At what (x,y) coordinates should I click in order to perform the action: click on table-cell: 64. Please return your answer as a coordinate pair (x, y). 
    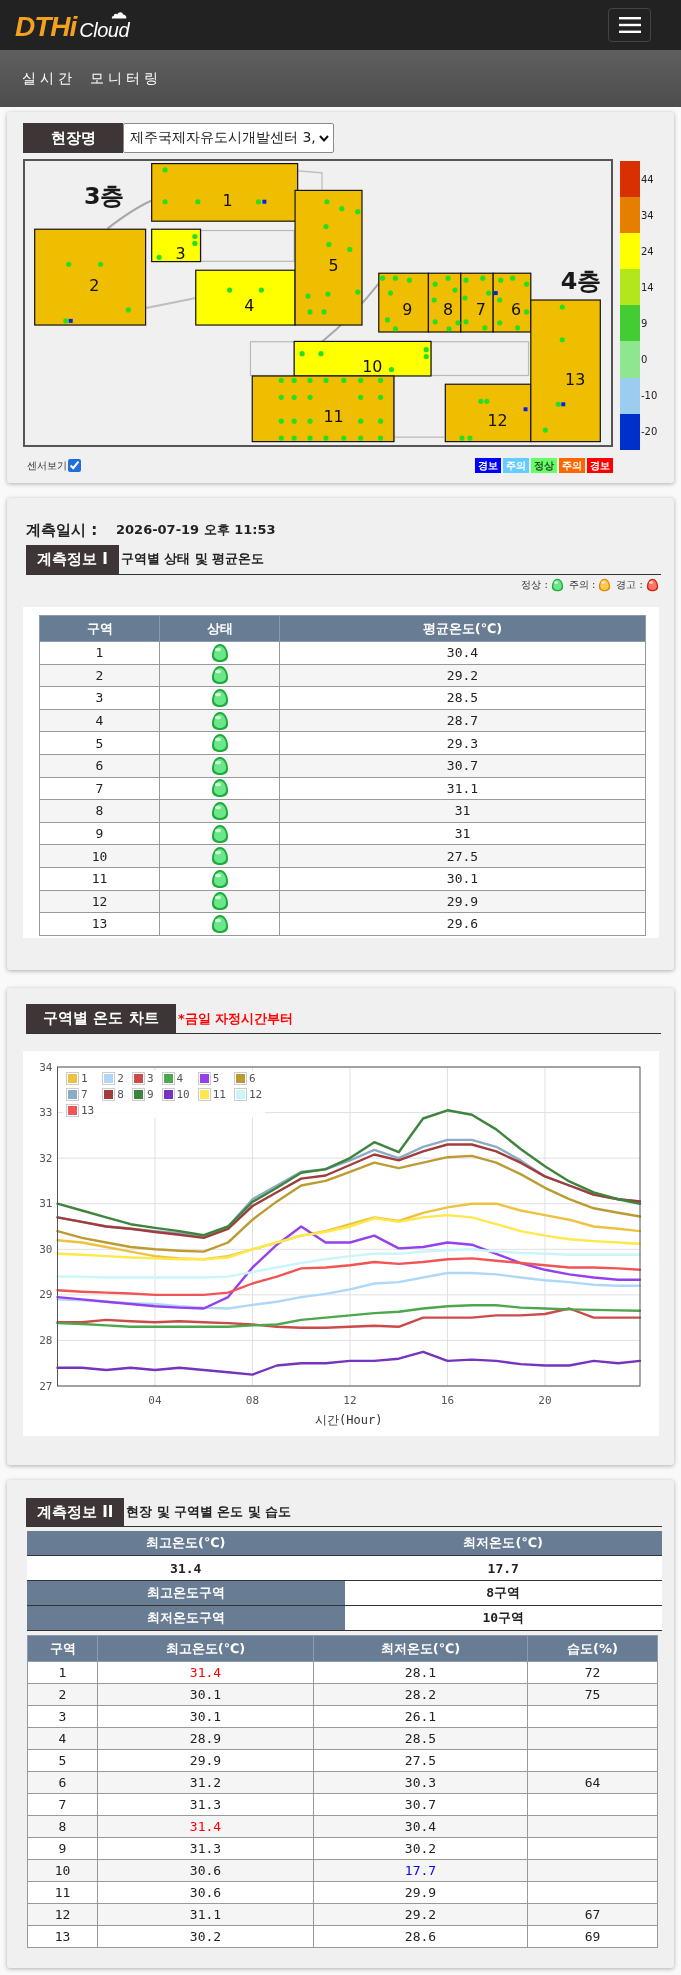
    Looking at the image, I should click on (592, 1782).